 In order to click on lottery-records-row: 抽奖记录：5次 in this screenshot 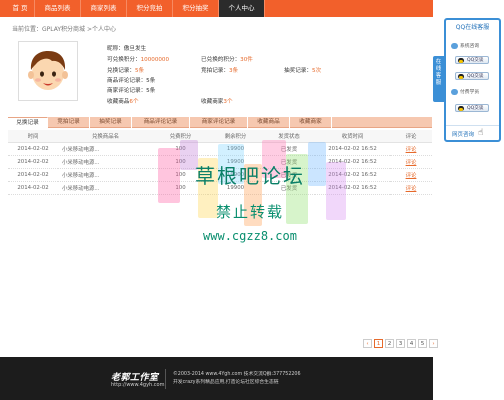, I will do `click(303, 71)`.